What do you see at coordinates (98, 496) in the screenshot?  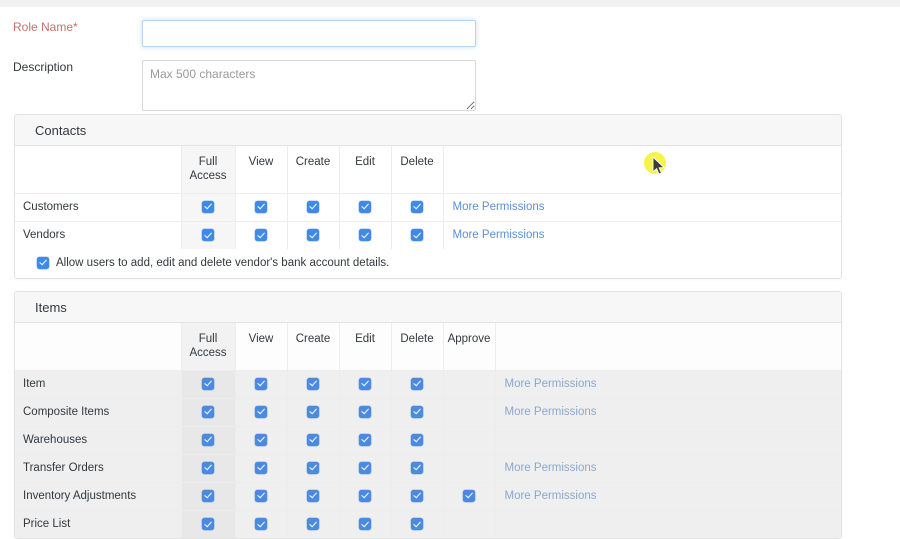 I see `row-label: Inventory Adjustments` at bounding box center [98, 496].